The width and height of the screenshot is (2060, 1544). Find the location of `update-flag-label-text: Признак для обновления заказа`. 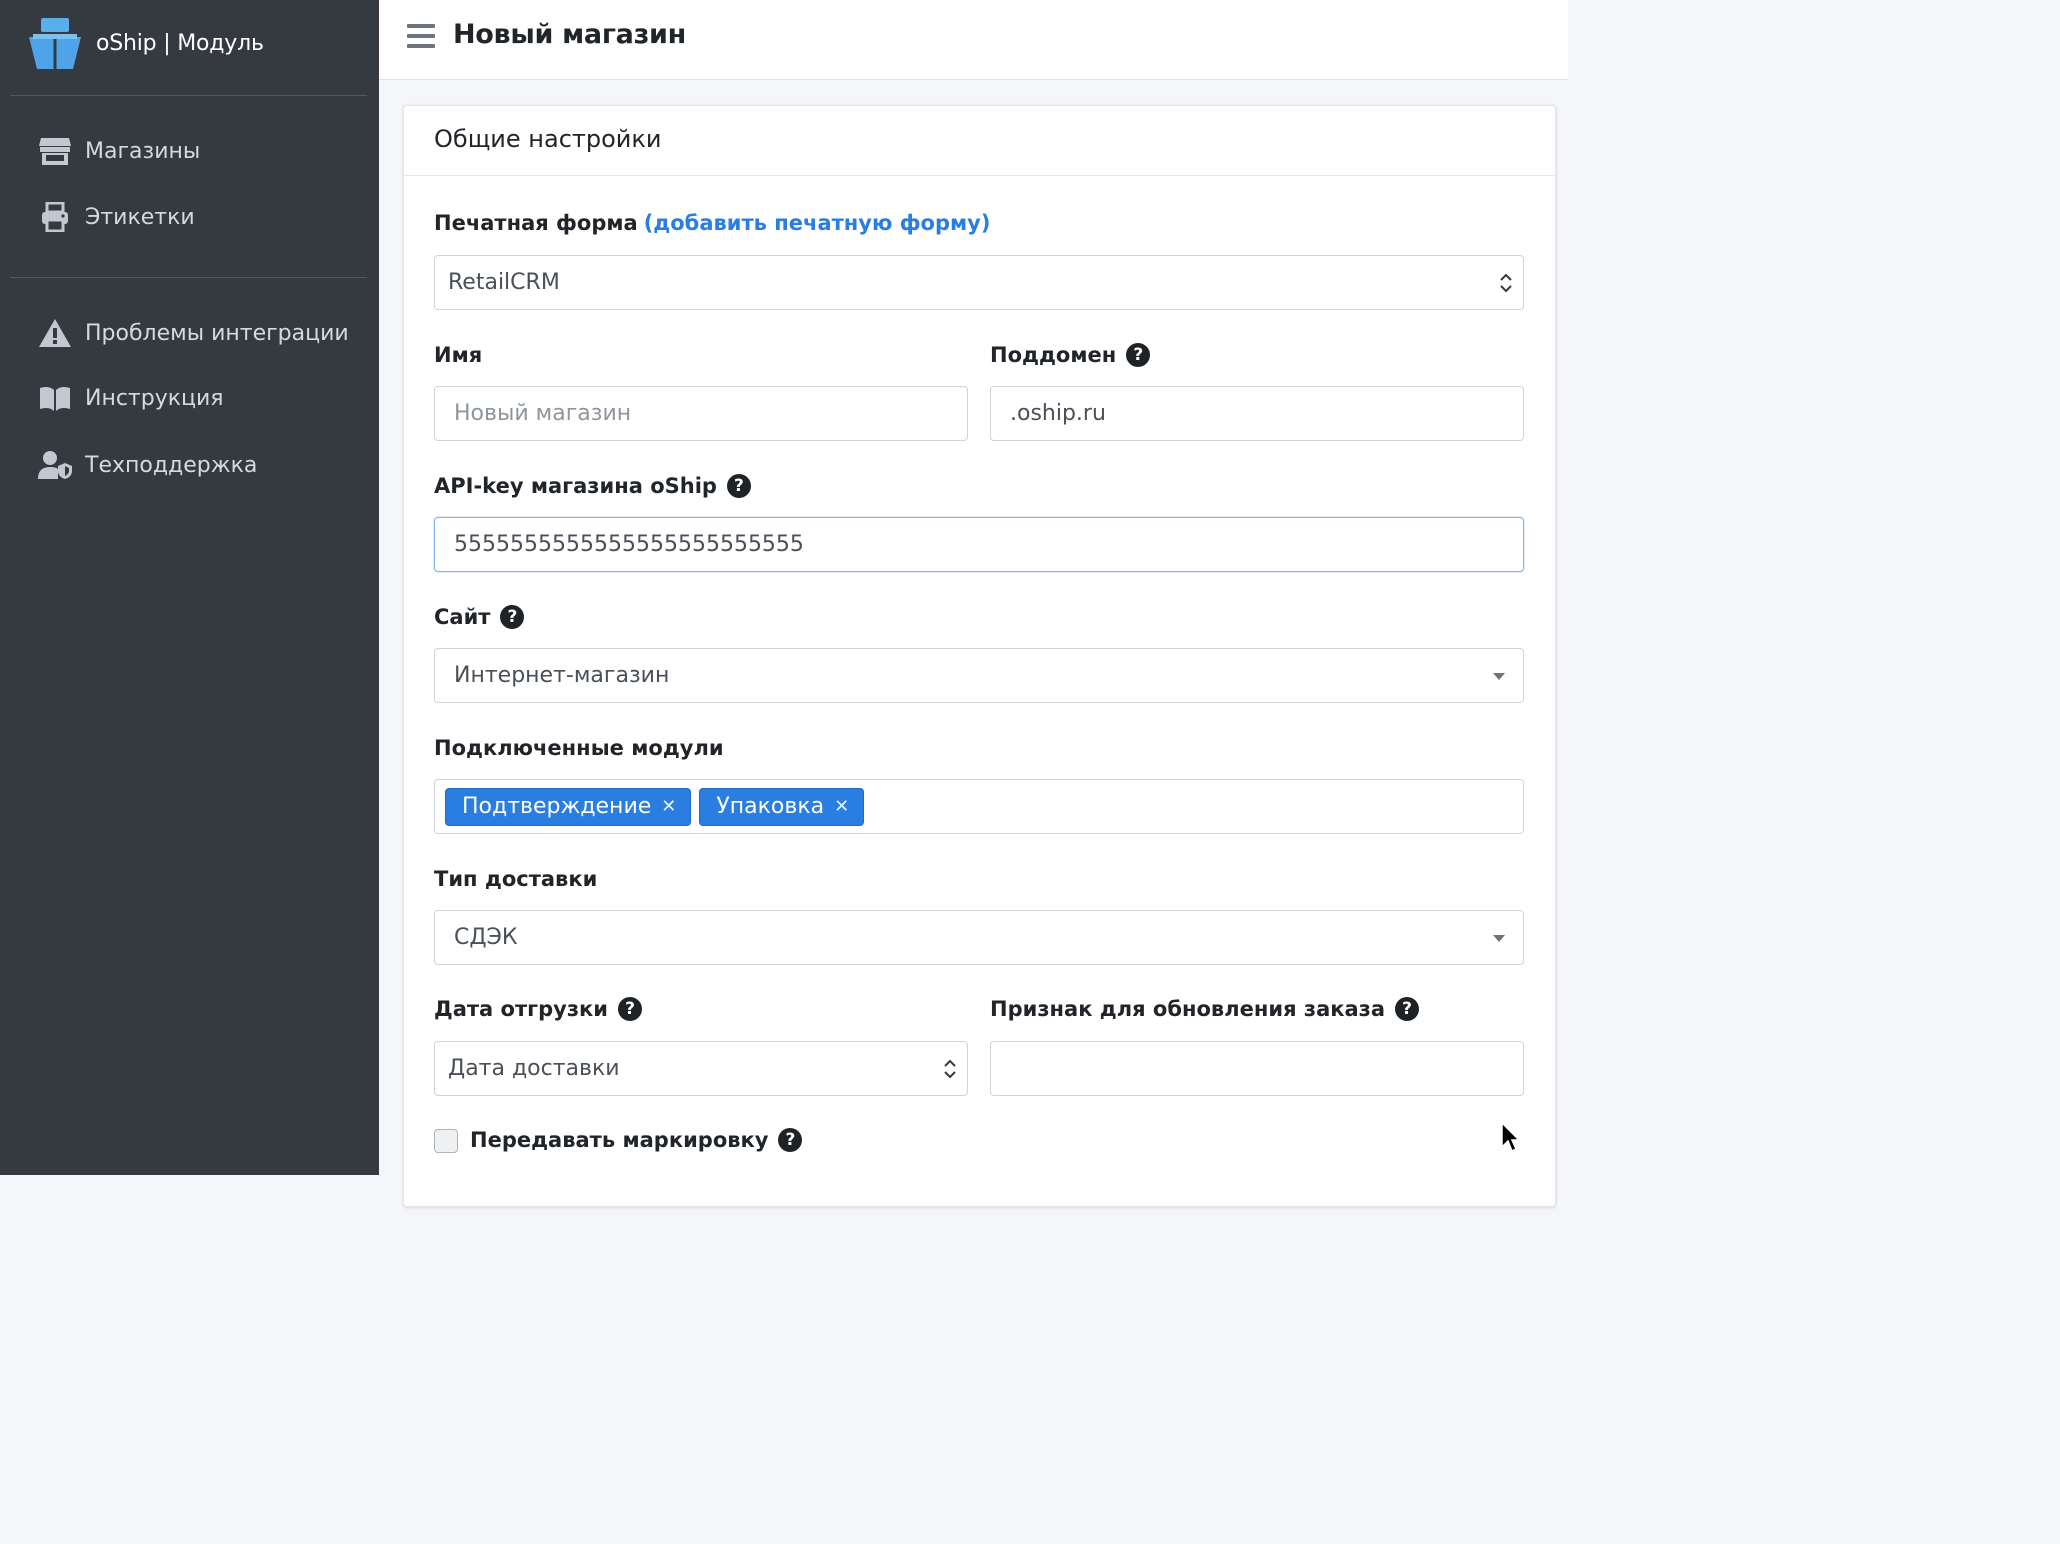

update-flag-label-text: Признак для обновления заказа is located at coordinates (1188, 1009).